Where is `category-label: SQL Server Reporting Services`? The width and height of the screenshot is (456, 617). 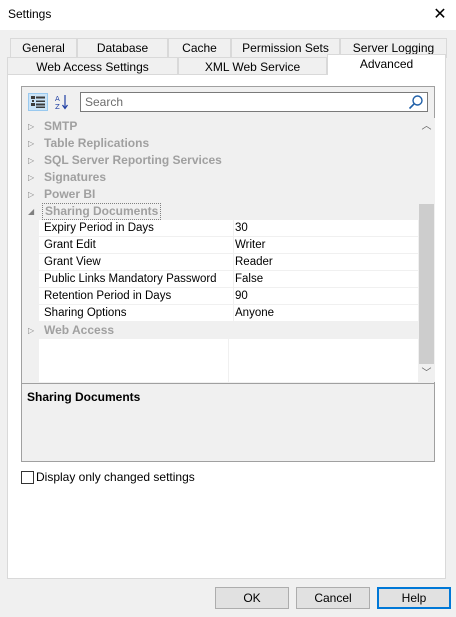
category-label: SQL Server Reporting Services is located at coordinates (133, 160).